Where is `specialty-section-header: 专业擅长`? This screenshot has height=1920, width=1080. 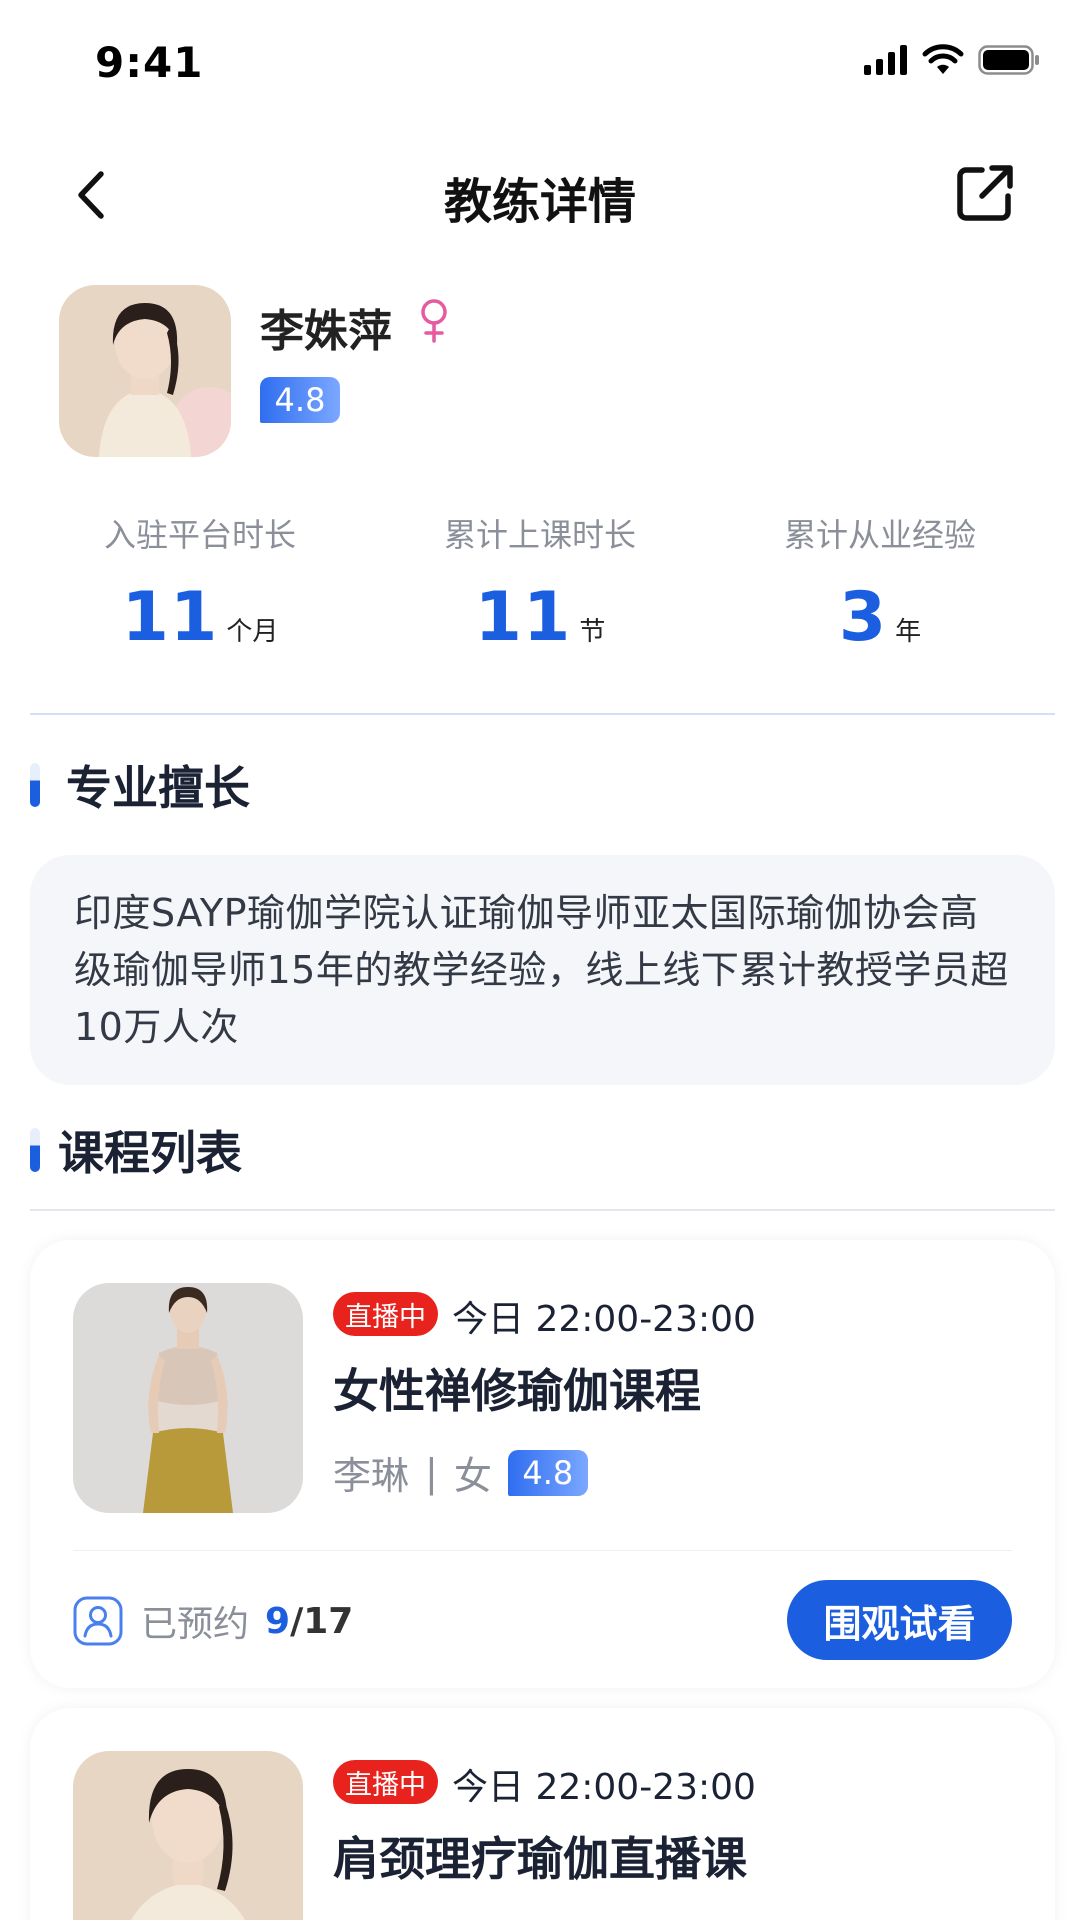
specialty-section-header: 专业擅长 is located at coordinates (330, 785).